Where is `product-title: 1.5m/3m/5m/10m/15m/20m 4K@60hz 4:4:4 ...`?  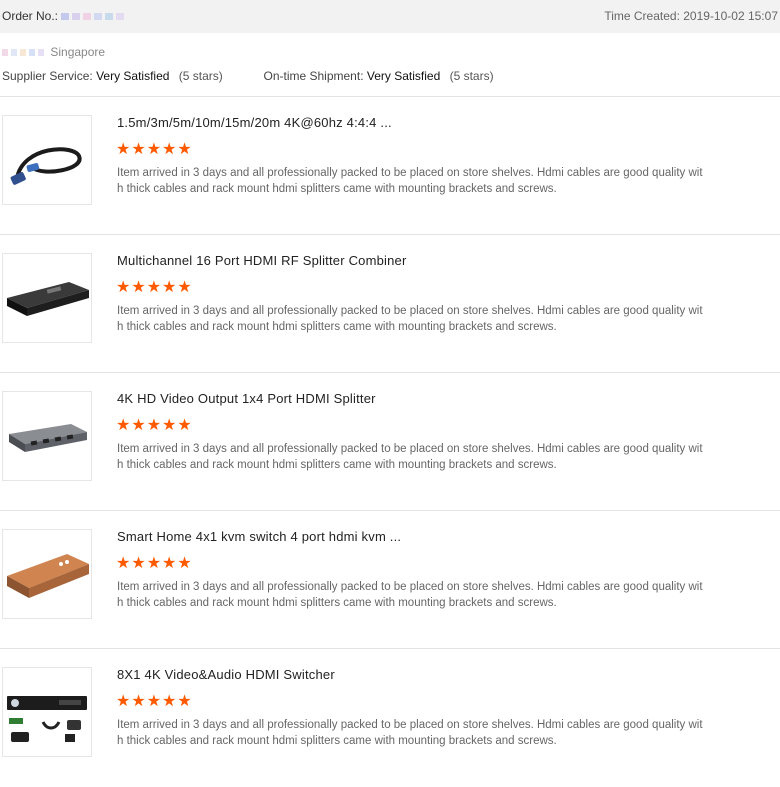
product-title: 1.5m/3m/5m/10m/15m/20m 4K@60hz 4:4:4 ... is located at coordinates (254, 122).